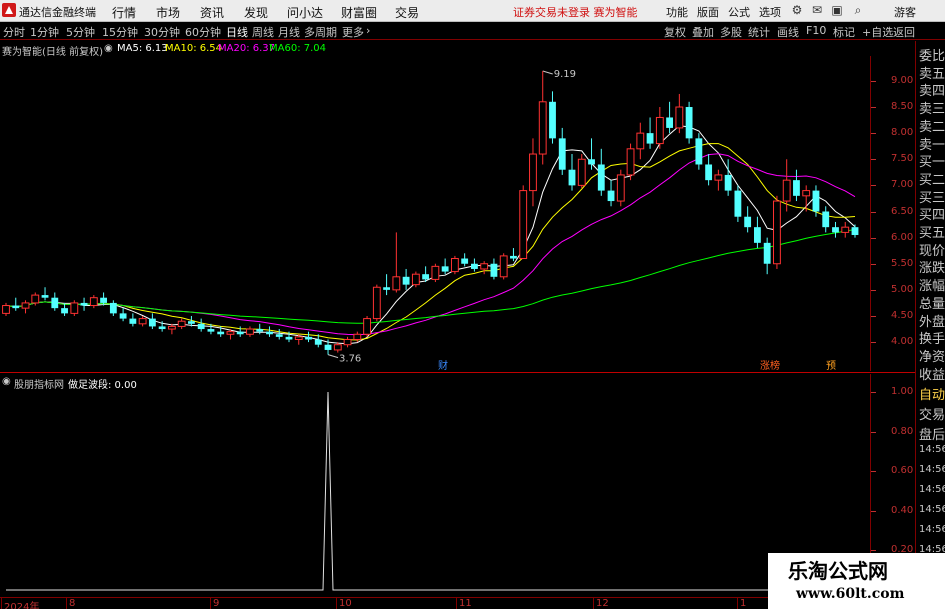 The height and width of the screenshot is (609, 945). I want to click on sub-tick-mark, so click(873, 551).